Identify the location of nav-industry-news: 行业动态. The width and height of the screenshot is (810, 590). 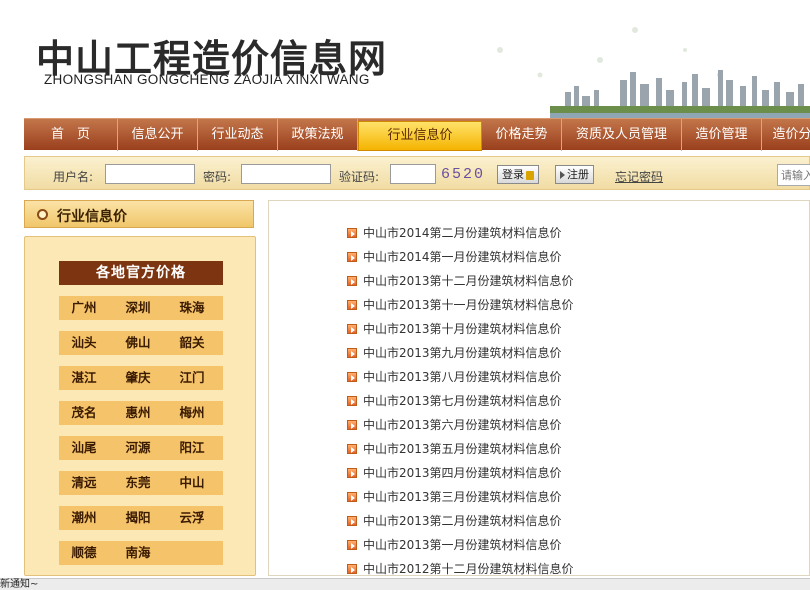
(238, 135).